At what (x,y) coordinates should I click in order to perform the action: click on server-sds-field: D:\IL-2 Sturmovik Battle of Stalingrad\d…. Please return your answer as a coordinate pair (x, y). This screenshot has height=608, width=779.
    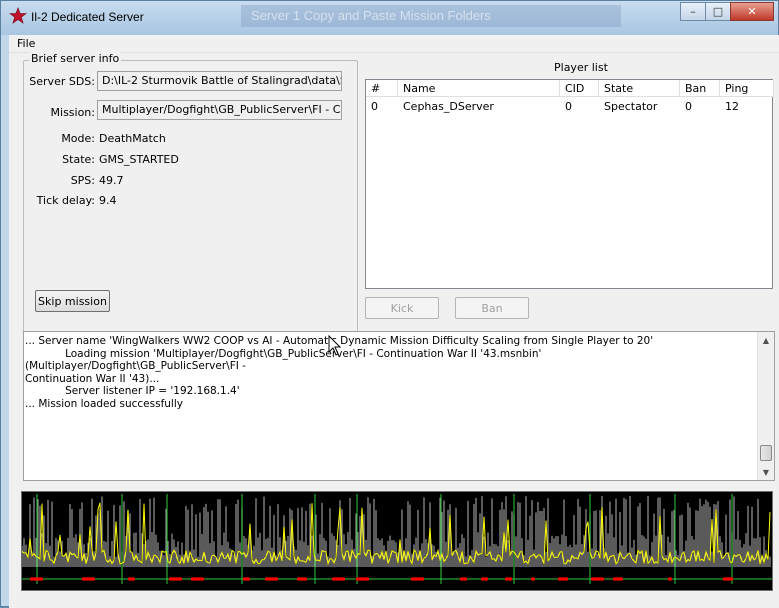
    Looking at the image, I should click on (219, 81).